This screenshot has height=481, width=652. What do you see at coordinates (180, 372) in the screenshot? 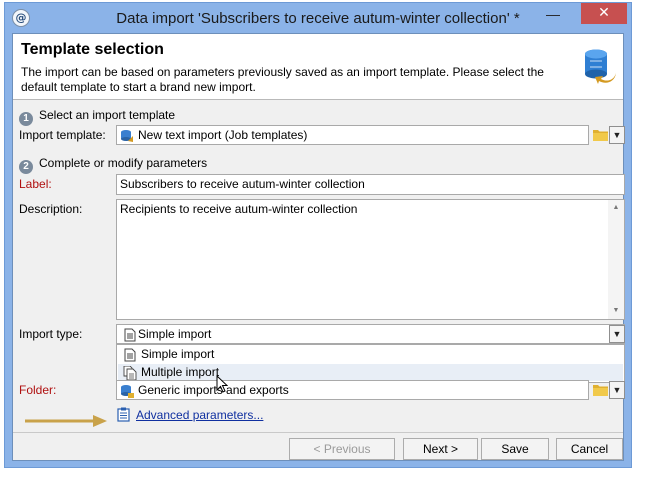
I see `dropdown-option-label: Multiple import` at bounding box center [180, 372].